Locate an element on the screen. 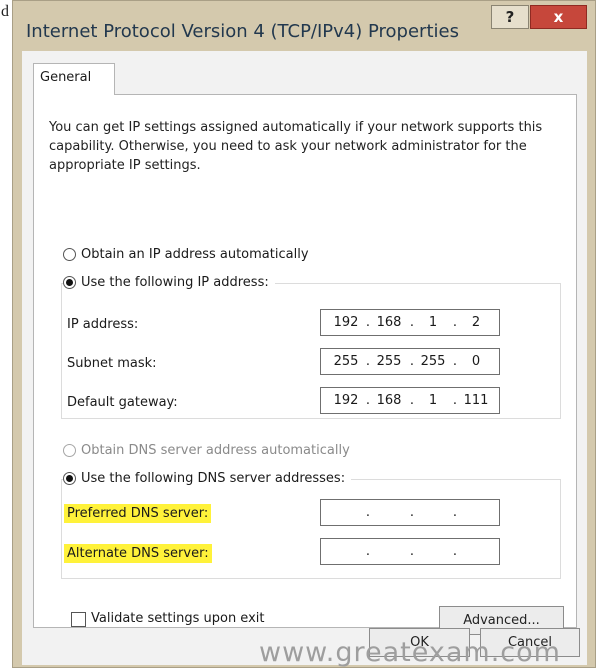 This screenshot has height=670, width=599. preferred-dns-label: Preferred DNS server: is located at coordinates (138, 513).